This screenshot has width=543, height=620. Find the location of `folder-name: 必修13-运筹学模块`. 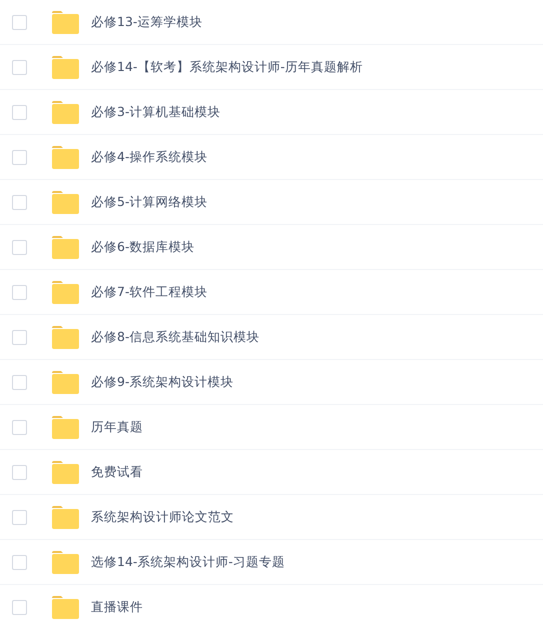

folder-name: 必修13-运筹学模块 is located at coordinates (146, 22).